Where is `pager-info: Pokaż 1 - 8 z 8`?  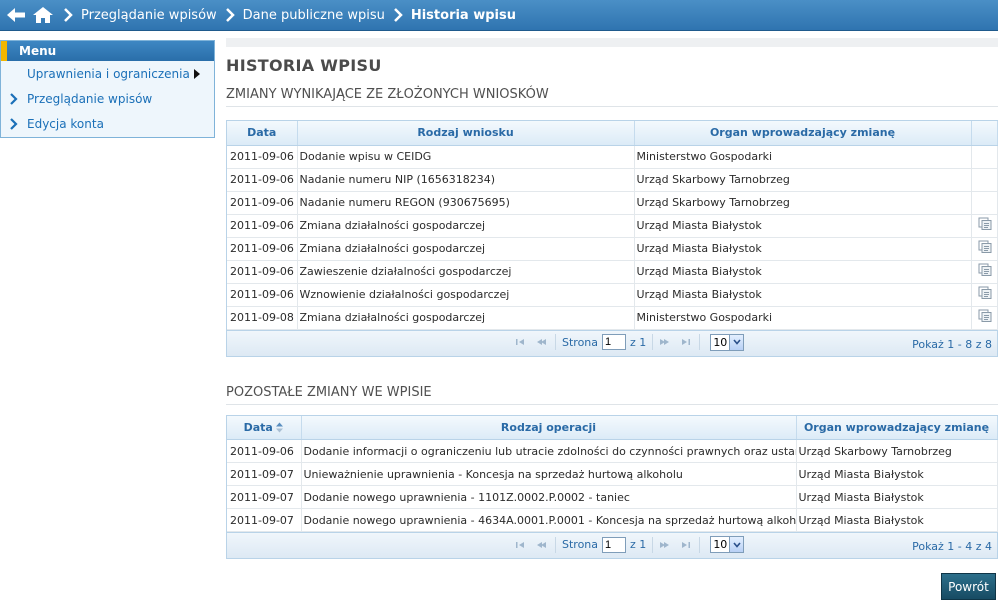 pager-info: Pokaż 1 - 8 z 8 is located at coordinates (952, 344).